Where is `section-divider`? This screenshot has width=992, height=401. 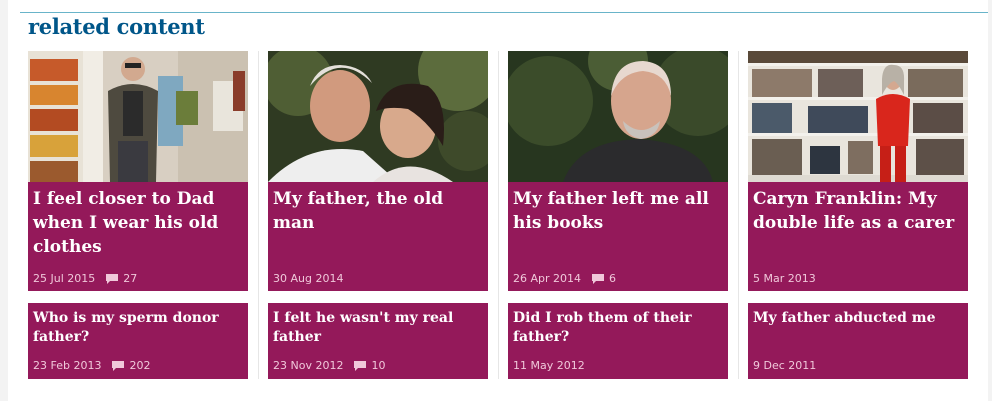
section-divider is located at coordinates (504, 12).